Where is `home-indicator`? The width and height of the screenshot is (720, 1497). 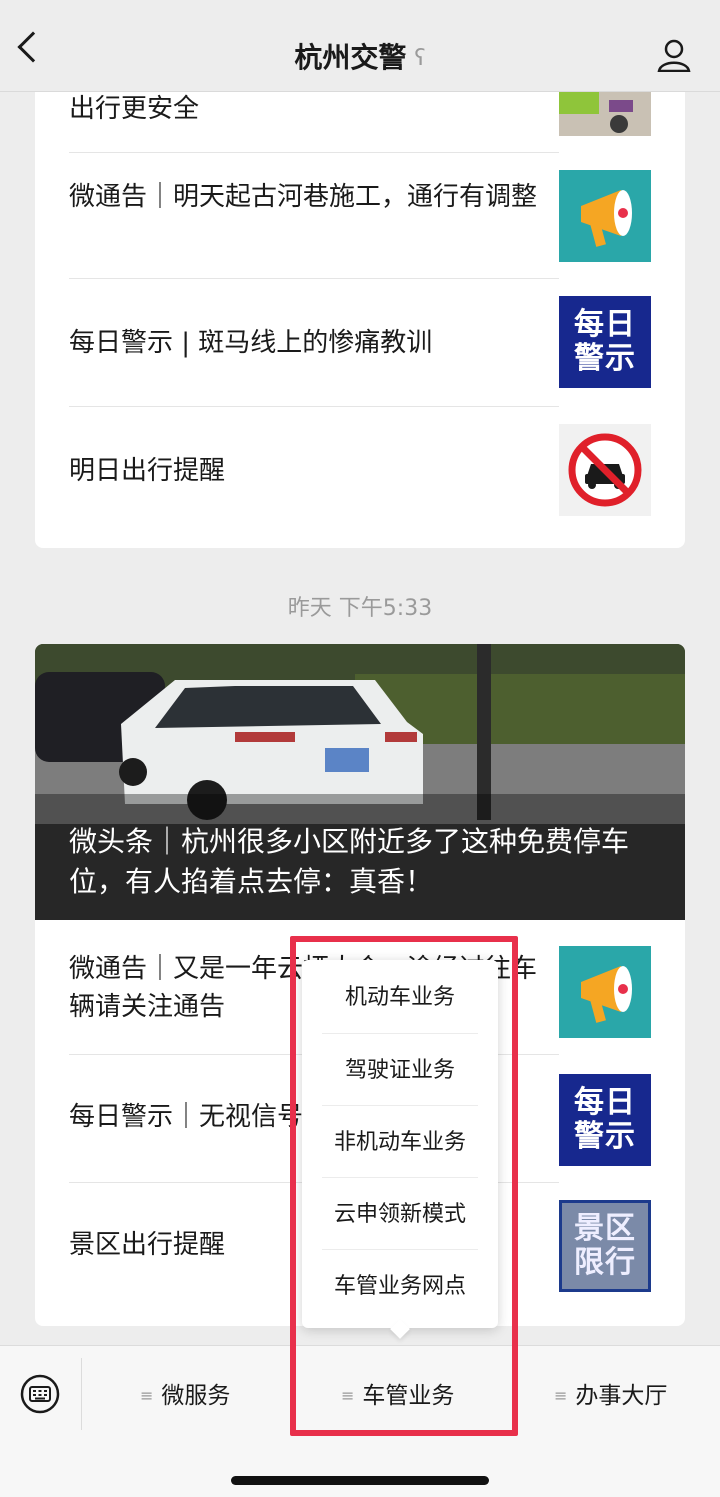 home-indicator is located at coordinates (360, 1480).